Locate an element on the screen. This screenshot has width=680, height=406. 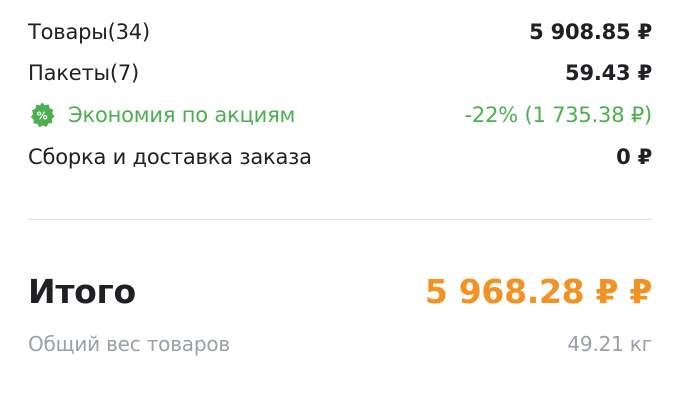
discount-label: Экономия по акциям is located at coordinates (182, 115).